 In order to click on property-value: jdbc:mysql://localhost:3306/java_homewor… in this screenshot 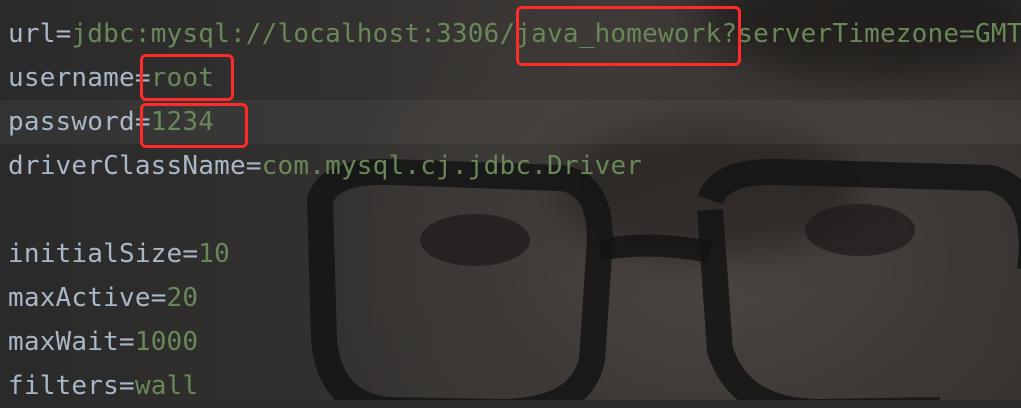, I will do `click(546, 34)`.